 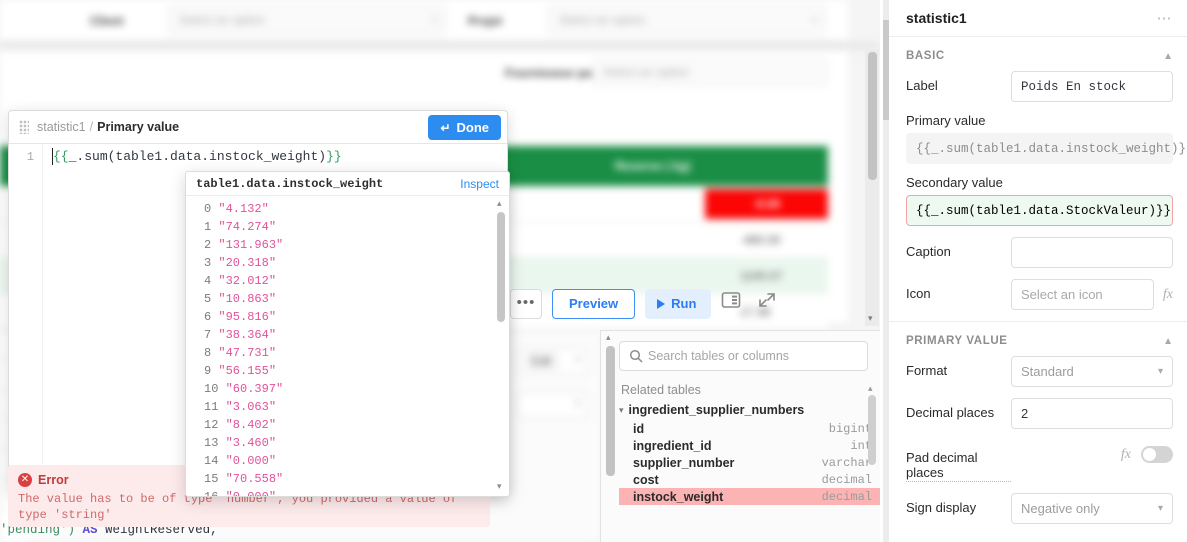 I want to click on center-scrollbar-thumb, so click(x=872, y=116).